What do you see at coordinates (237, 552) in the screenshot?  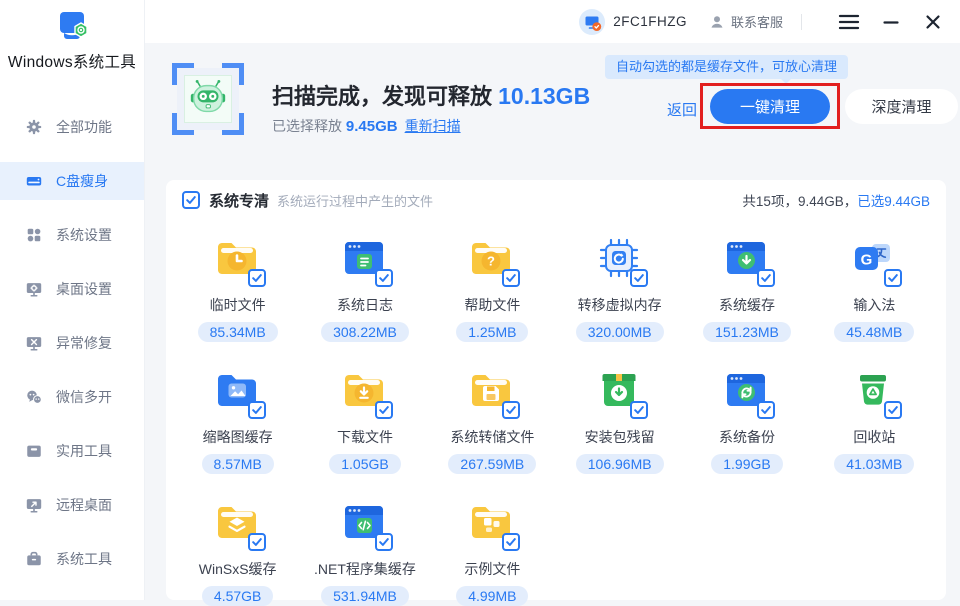 I see `cleanup-item: WinSxS缓存 4.57GB` at bounding box center [237, 552].